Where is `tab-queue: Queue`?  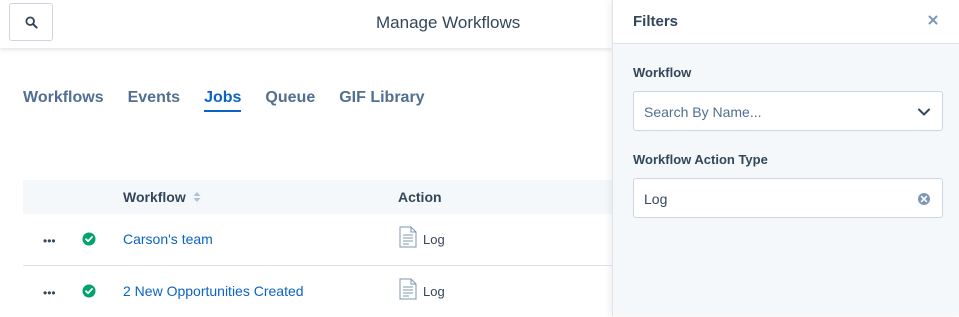
tab-queue: Queue is located at coordinates (290, 100).